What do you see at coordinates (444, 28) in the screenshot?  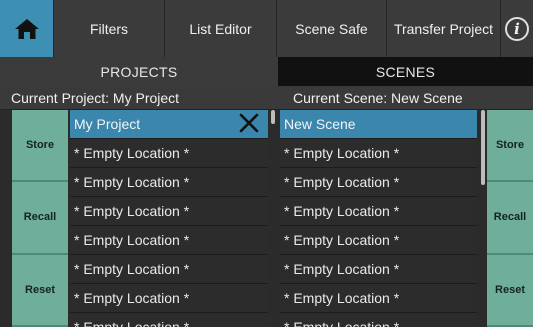 I see `transfer-project-button: Transfer Project` at bounding box center [444, 28].